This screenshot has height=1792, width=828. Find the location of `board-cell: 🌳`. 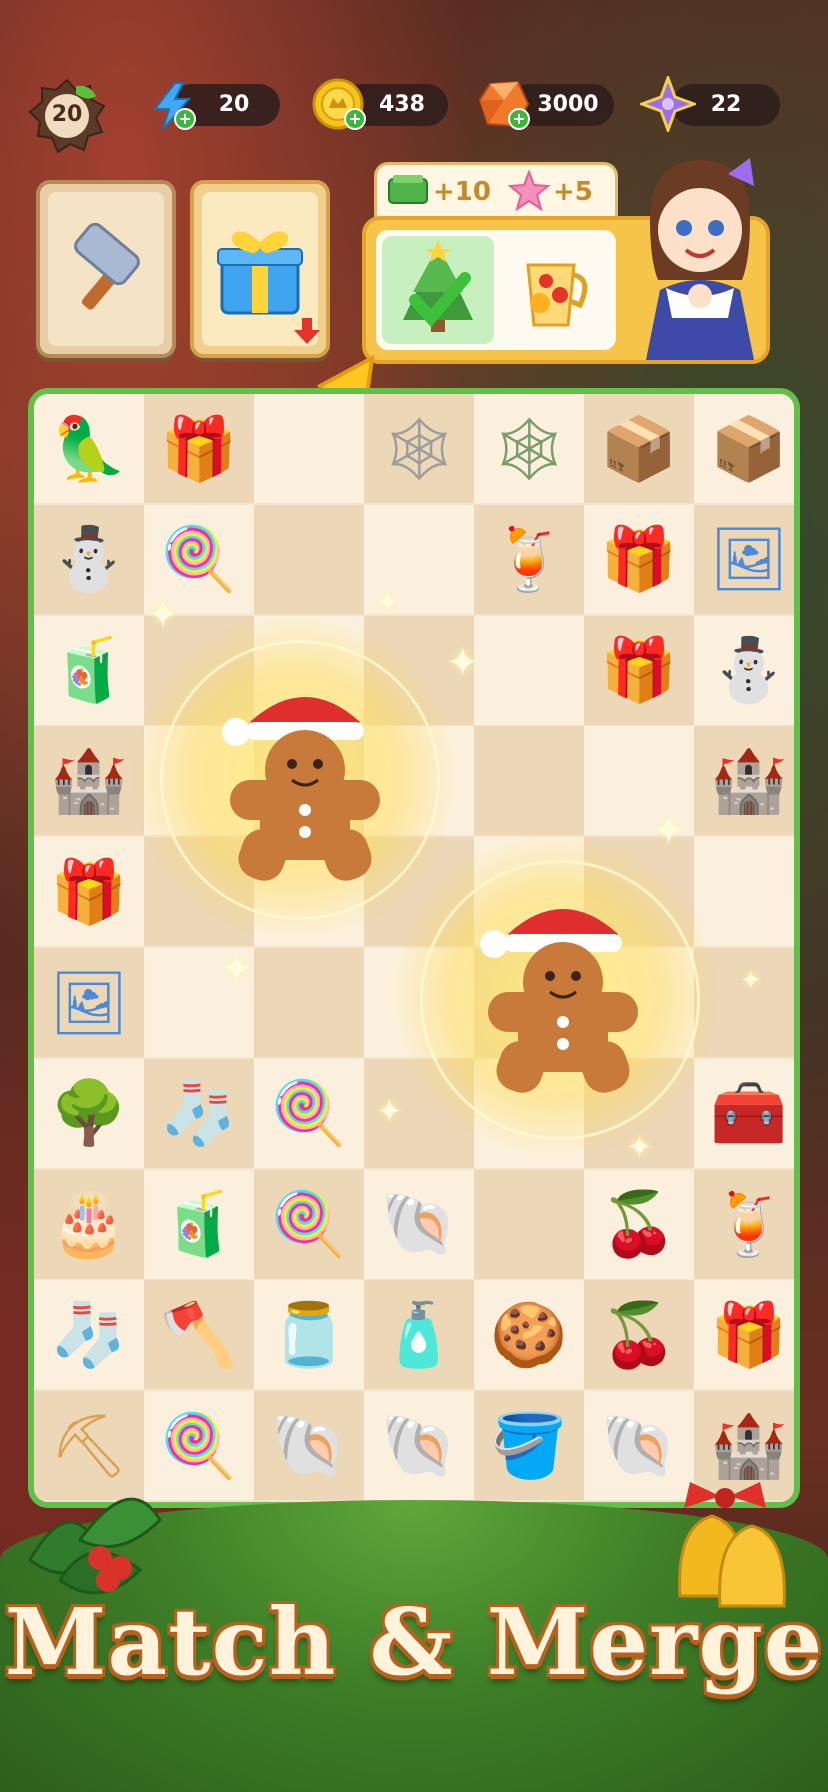

board-cell: 🌳 is located at coordinates (89, 1113).